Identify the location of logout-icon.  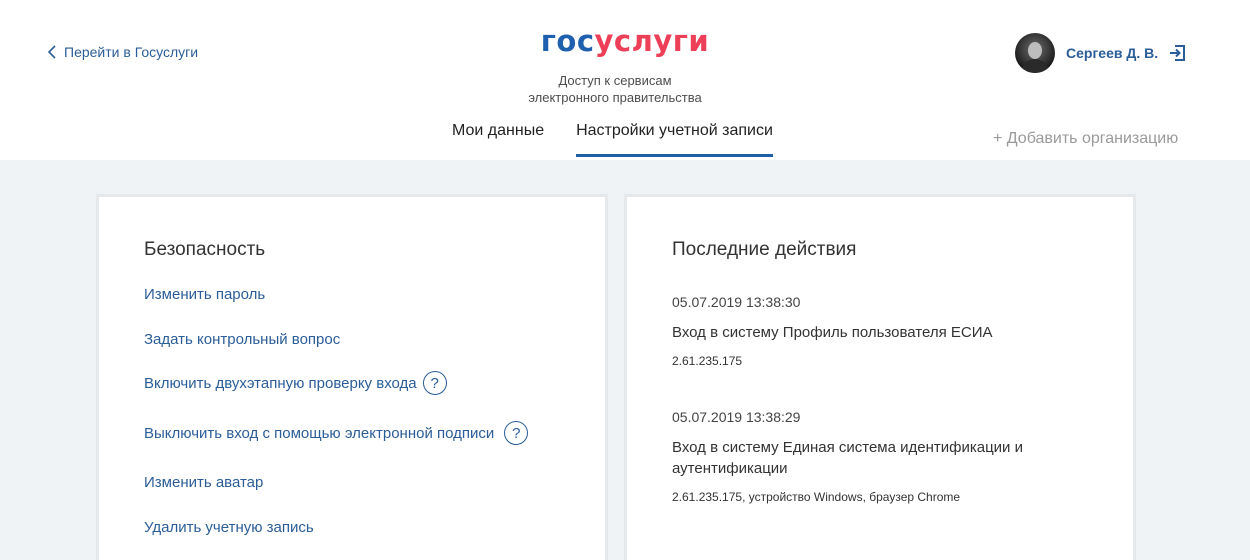
(1177, 53).